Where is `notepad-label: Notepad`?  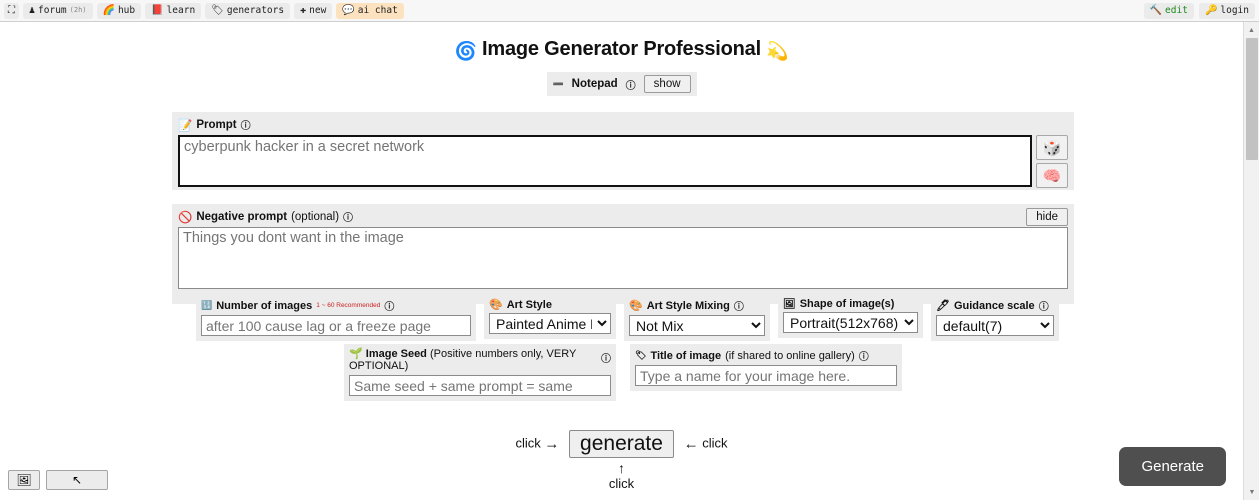
notepad-label: Notepad is located at coordinates (594, 84).